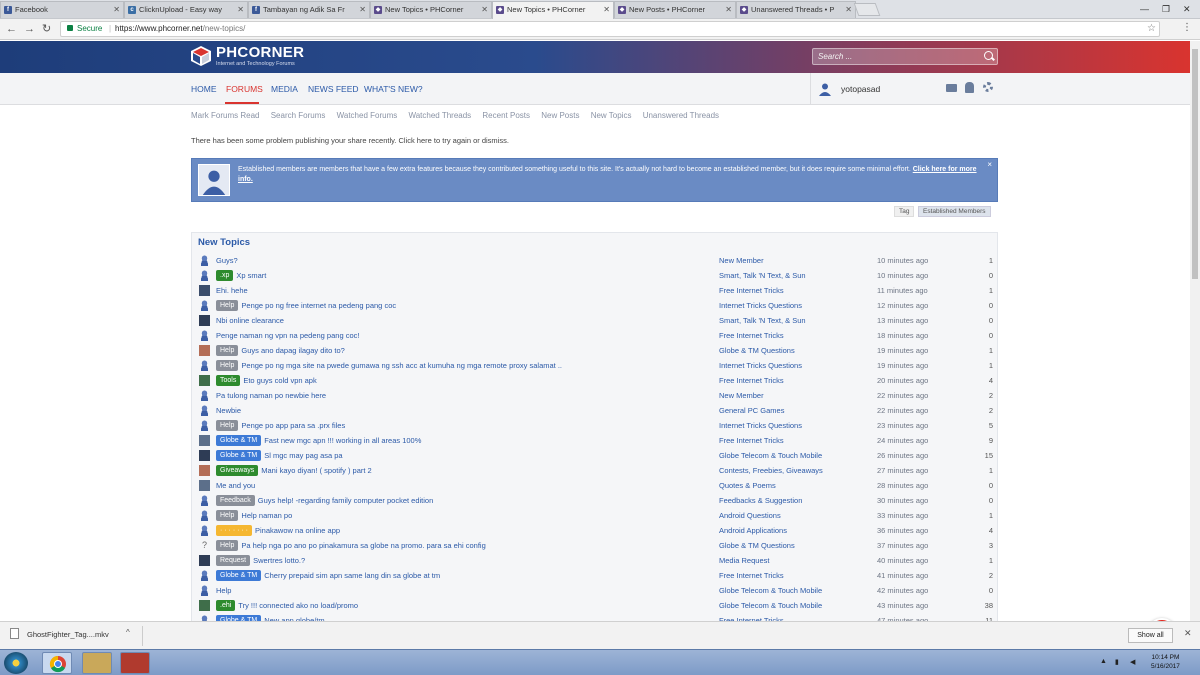 Image resolution: width=1200 pixels, height=675 pixels. What do you see at coordinates (11, 29) in the screenshot?
I see `back-icon: ←` at bounding box center [11, 29].